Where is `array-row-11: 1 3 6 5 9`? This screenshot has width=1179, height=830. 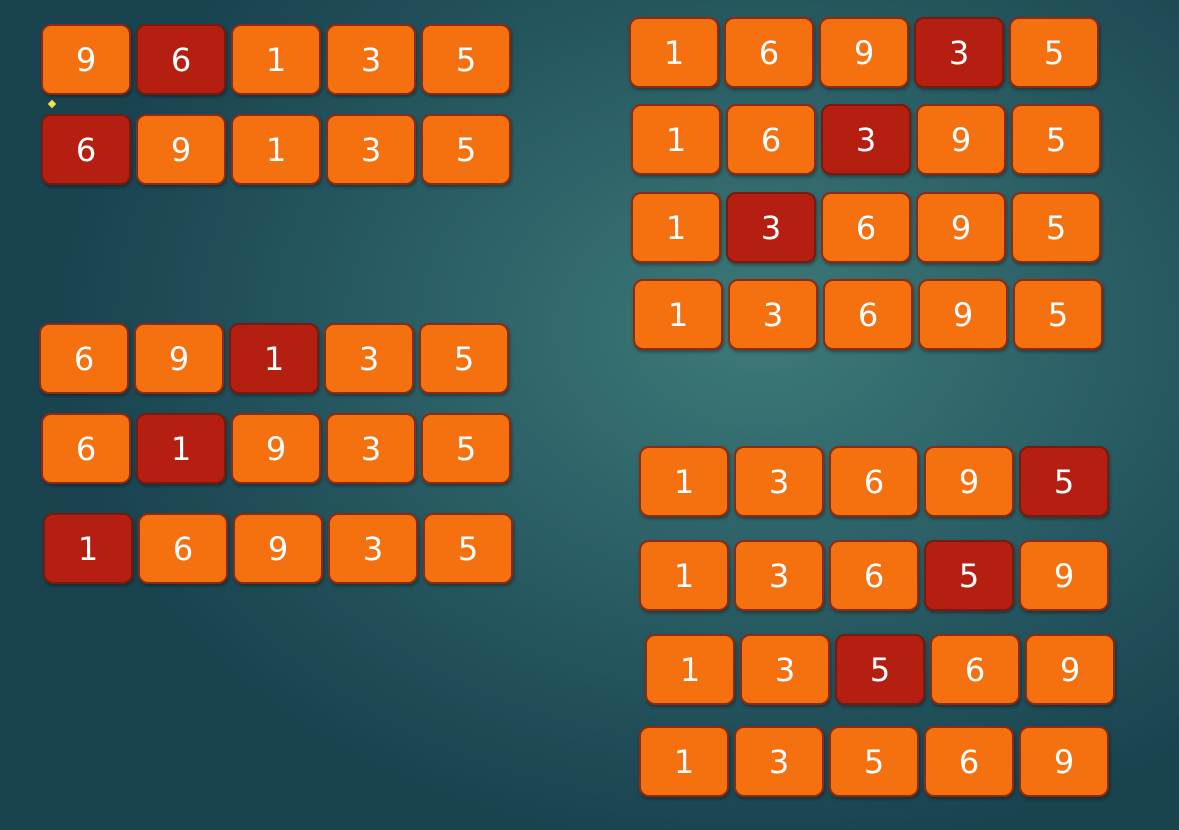
array-row-11: 1 3 6 5 9 is located at coordinates (874, 575).